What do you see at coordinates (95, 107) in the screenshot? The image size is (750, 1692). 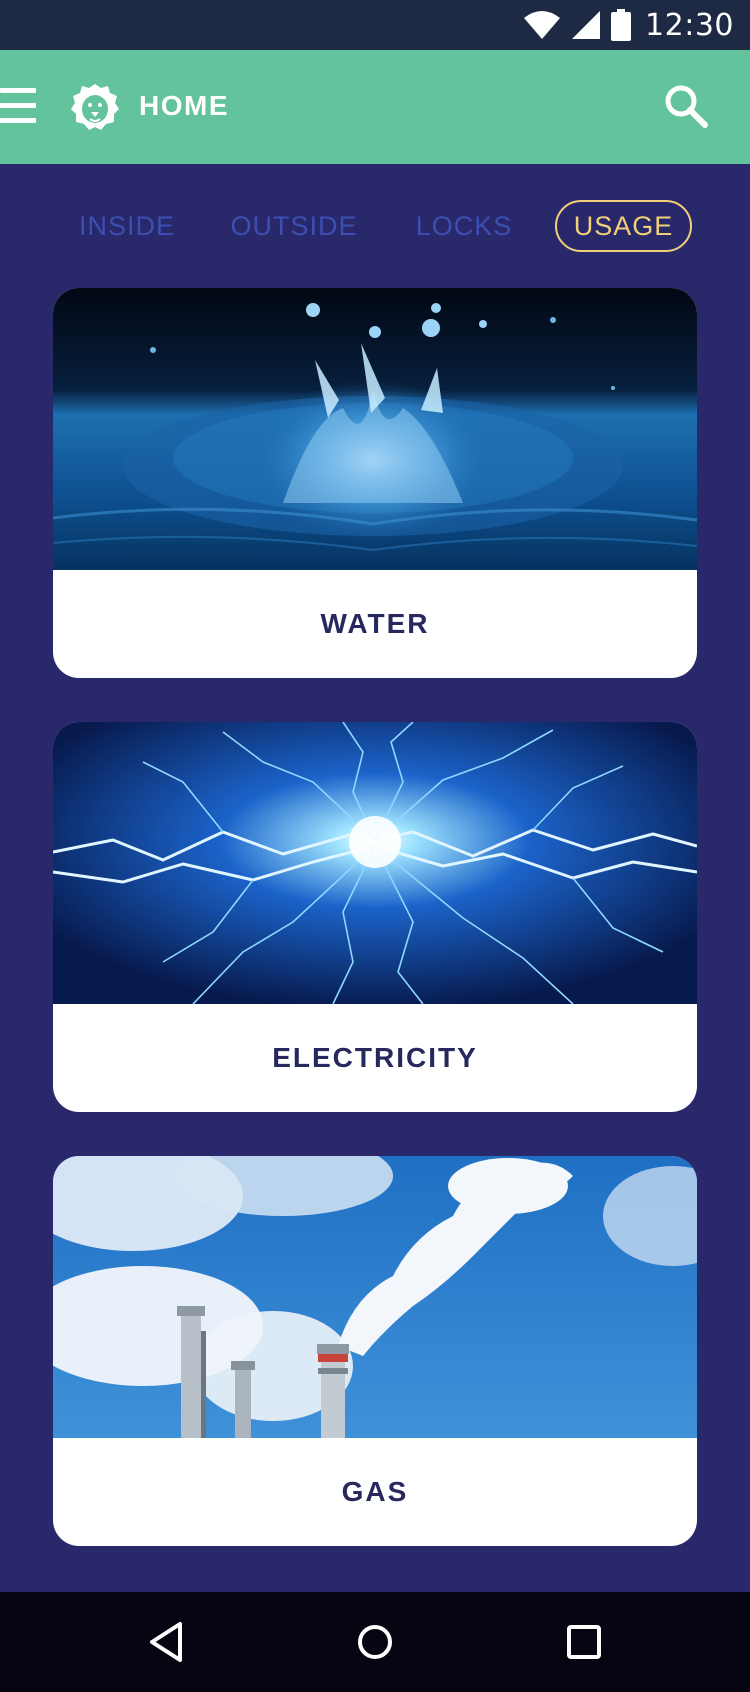 I see `lion-logo-icon` at bounding box center [95, 107].